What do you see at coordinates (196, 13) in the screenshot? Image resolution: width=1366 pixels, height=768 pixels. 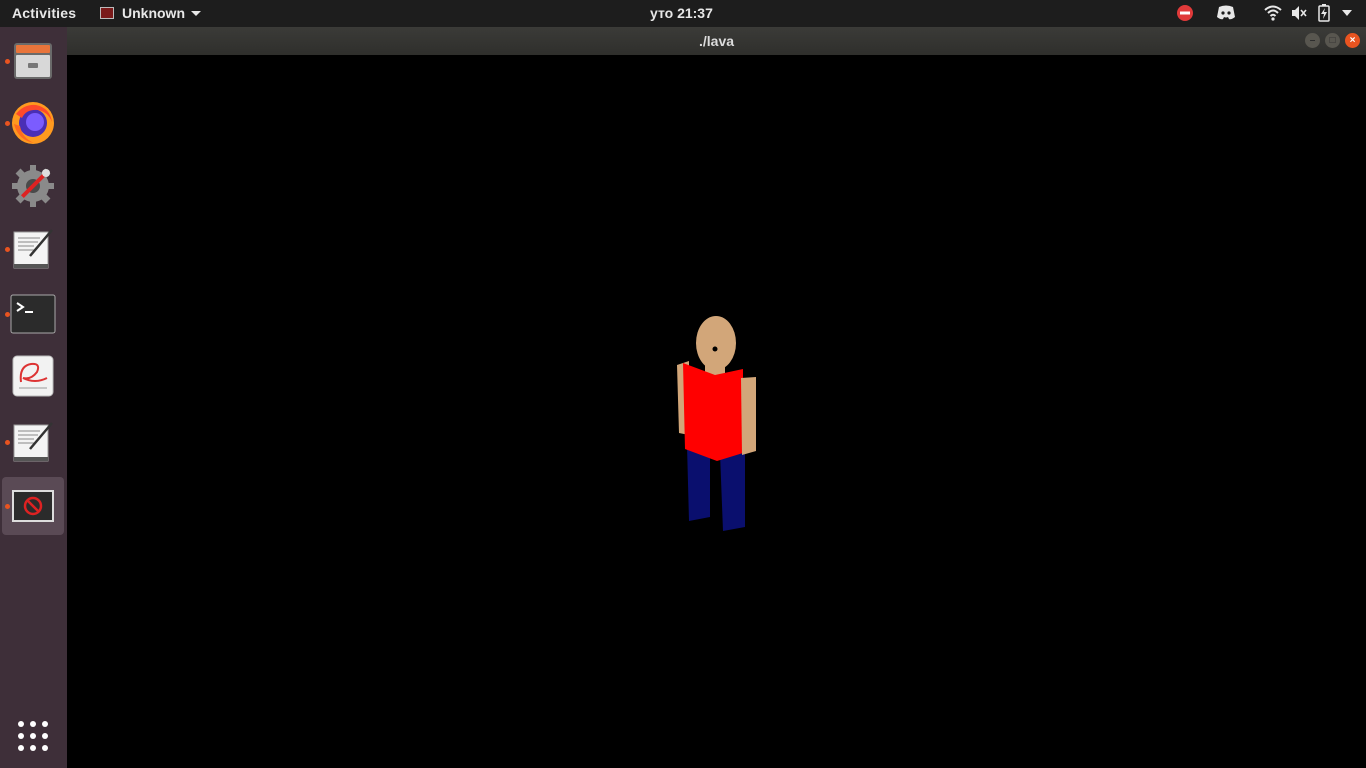 I see `chevron-down-icon` at bounding box center [196, 13].